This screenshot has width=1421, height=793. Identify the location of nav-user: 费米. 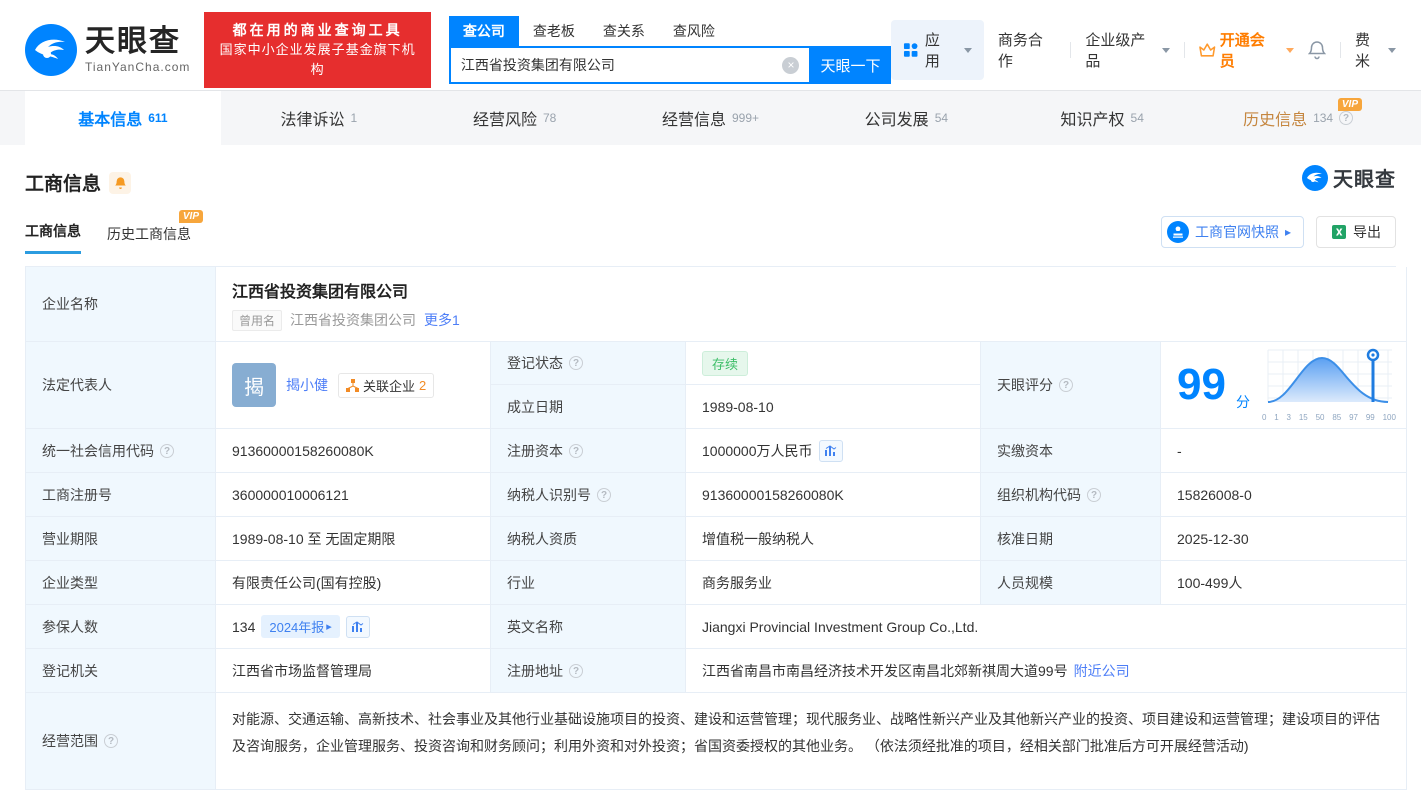
(1375, 50).